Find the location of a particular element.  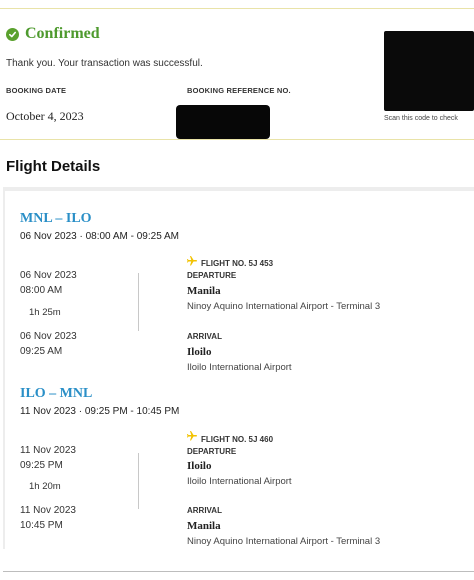

route-date-line: 11 Nov 2023 · 09:25 PM - 10:45 PM is located at coordinates (100, 411).